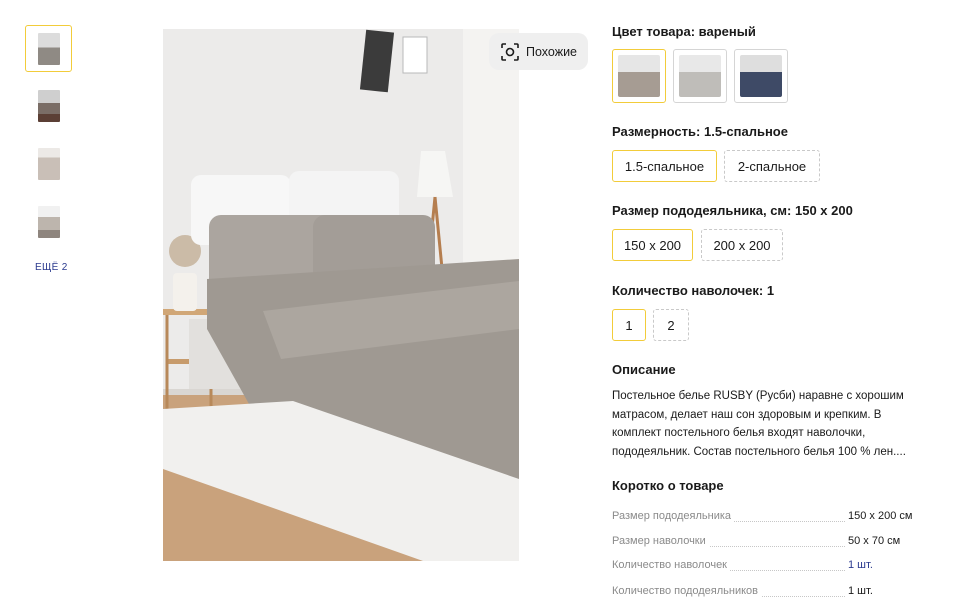 This screenshot has height=604, width=964. Describe the element at coordinates (688, 290) in the screenshot. I see `pillow-count-label: Количество наволочек:` at that location.